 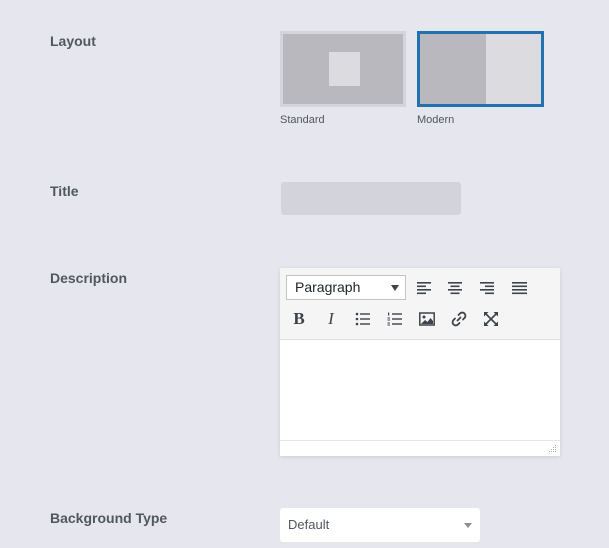 I want to click on bullet-list-icon, so click(x=362, y=319).